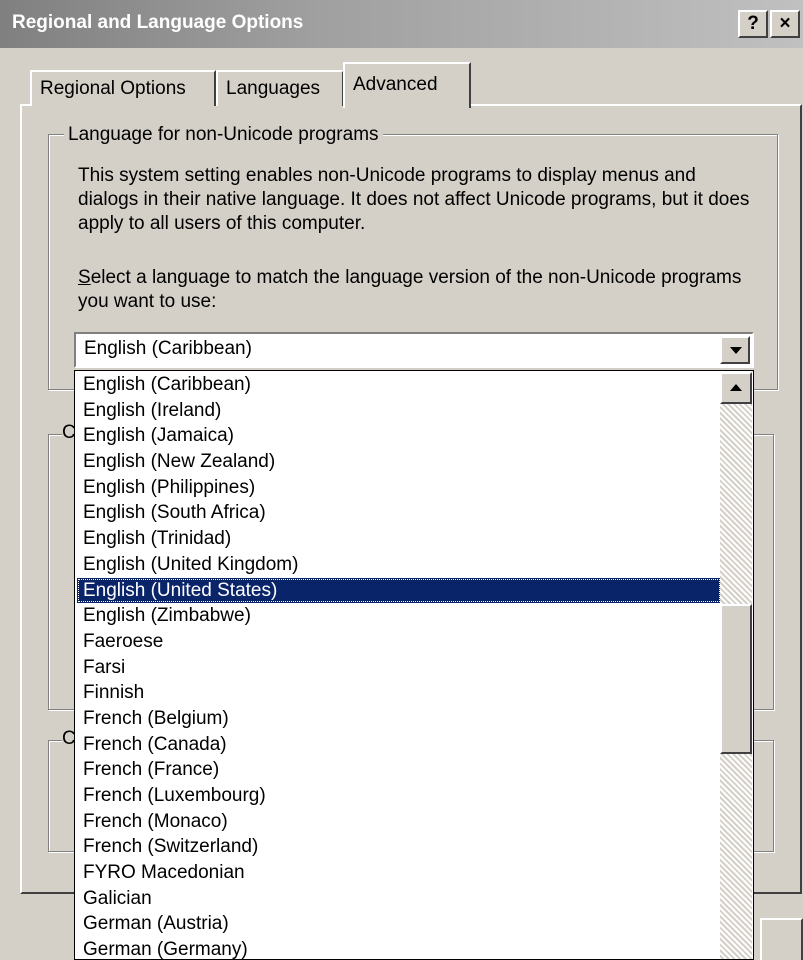 The width and height of the screenshot is (803, 960). What do you see at coordinates (399, 385) in the screenshot?
I see `dropdown-option: English (Caribbean)` at bounding box center [399, 385].